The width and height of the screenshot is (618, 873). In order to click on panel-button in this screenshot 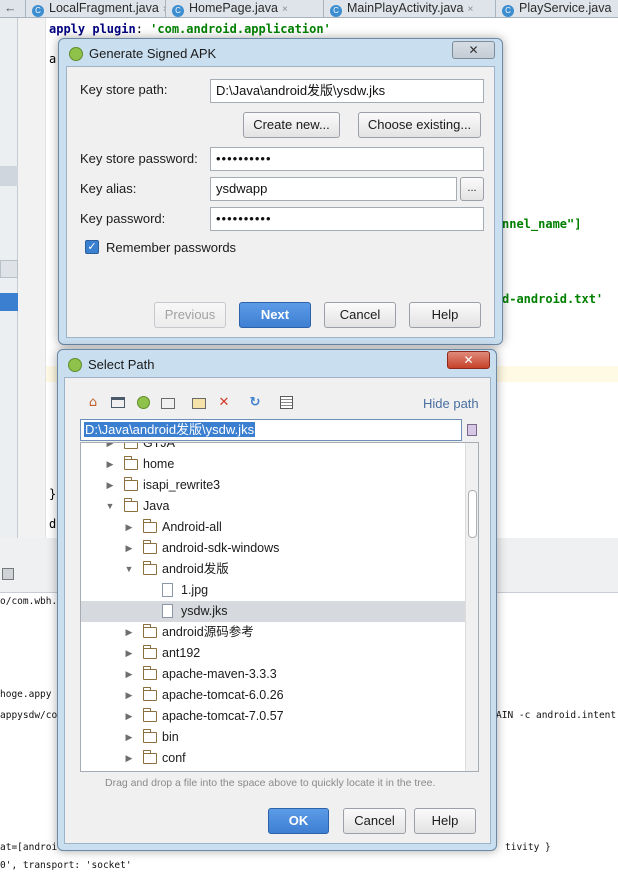, I will do `click(9, 269)`.